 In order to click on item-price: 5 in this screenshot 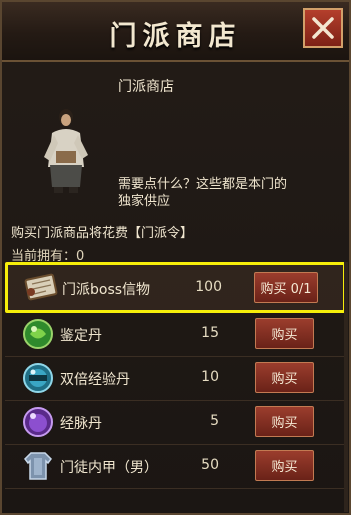, I will do `click(214, 421)`.